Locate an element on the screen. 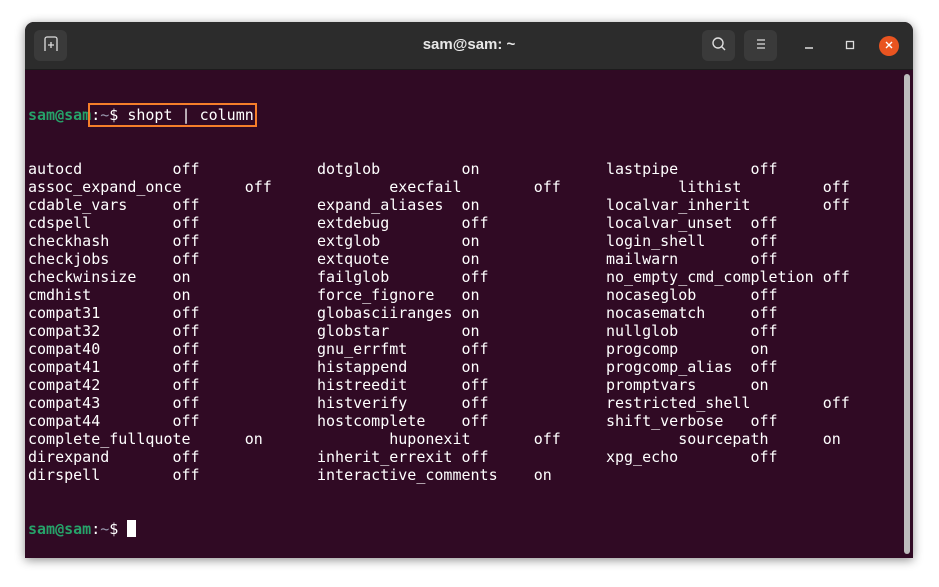 This screenshot has width=939, height=587. maximize-icon is located at coordinates (850, 46).